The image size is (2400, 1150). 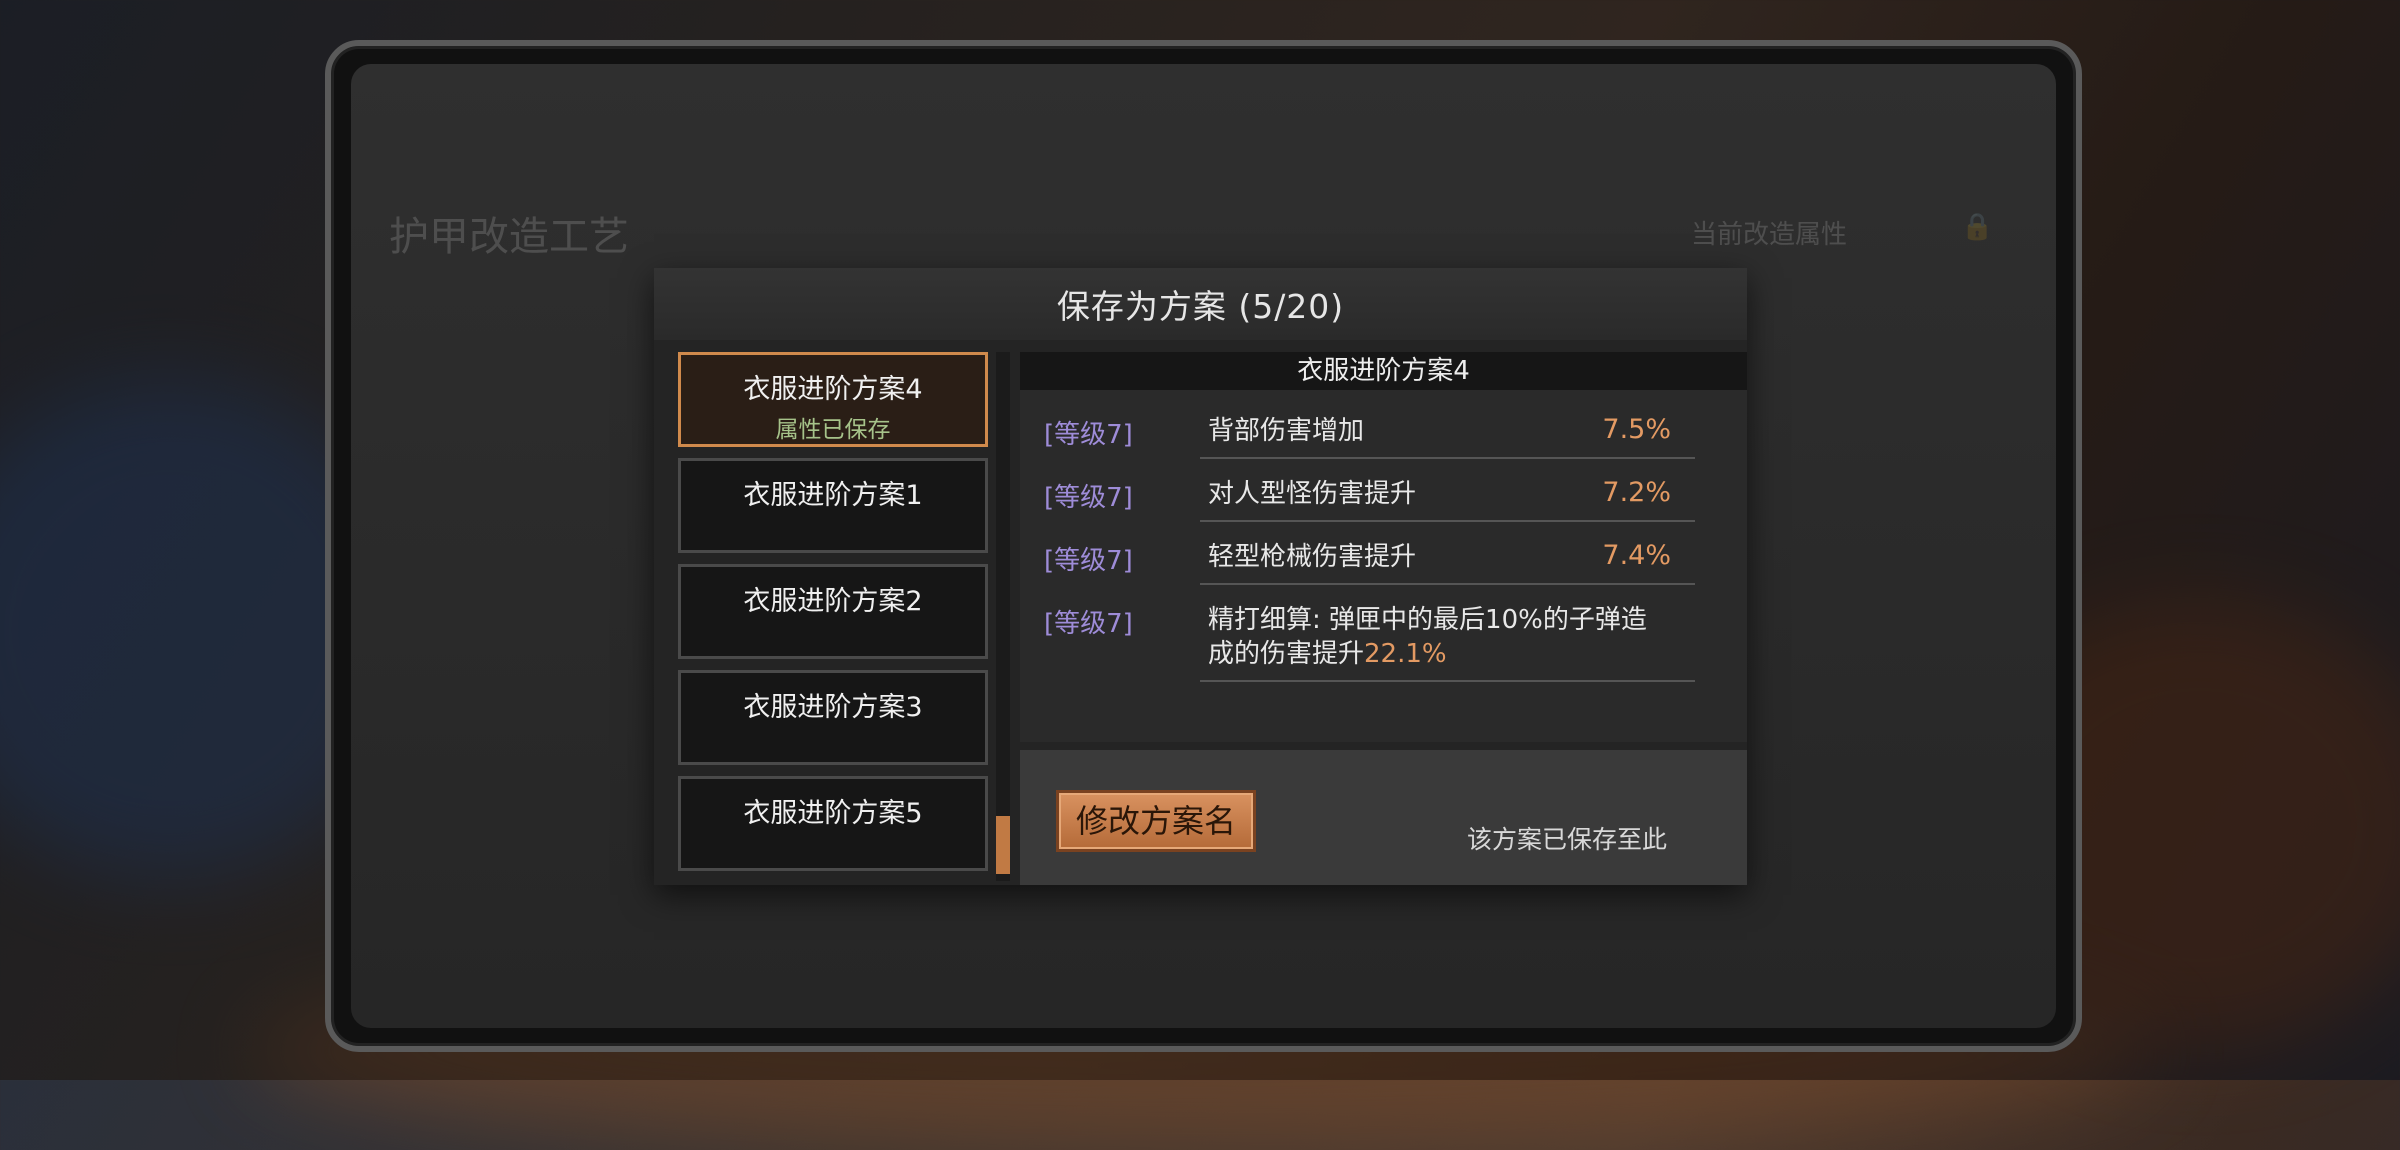 I want to click on attribute-value: 7.5%, so click(x=1636, y=429).